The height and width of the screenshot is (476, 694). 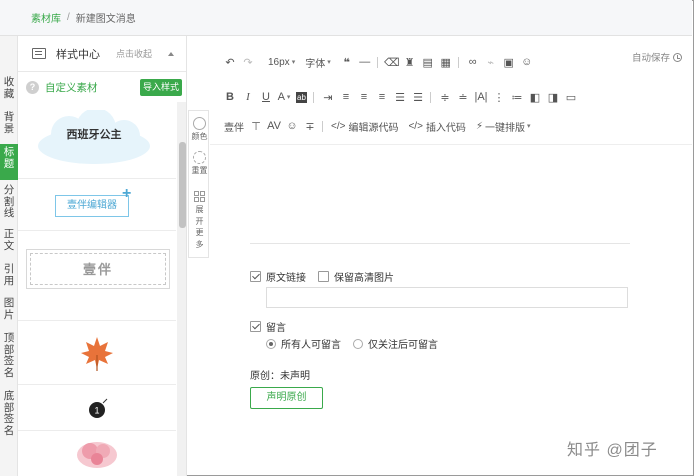 I want to click on column-icon: ⊤, so click(x=256, y=126).